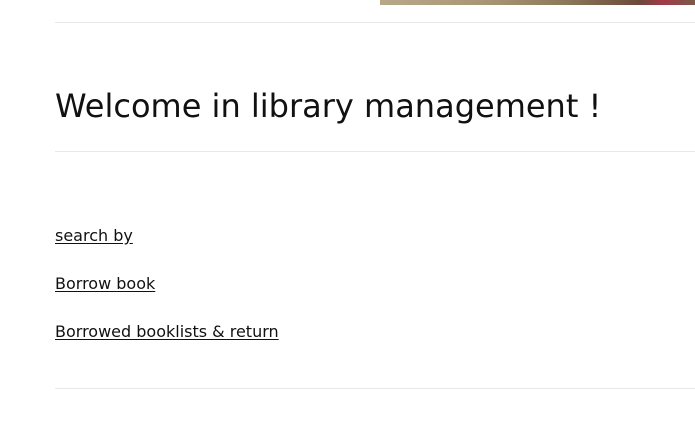  What do you see at coordinates (375, 151) in the screenshot?
I see `divider-middle` at bounding box center [375, 151].